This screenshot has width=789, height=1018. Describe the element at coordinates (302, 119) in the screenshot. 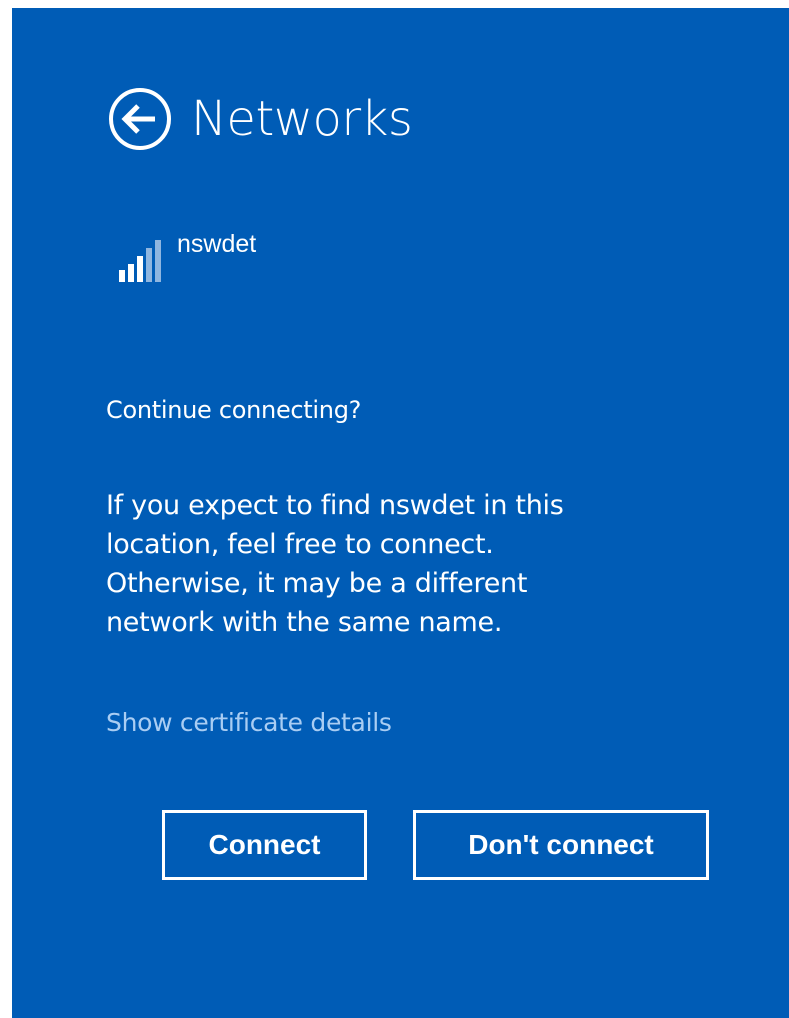

I see `page-title: Networks` at that location.